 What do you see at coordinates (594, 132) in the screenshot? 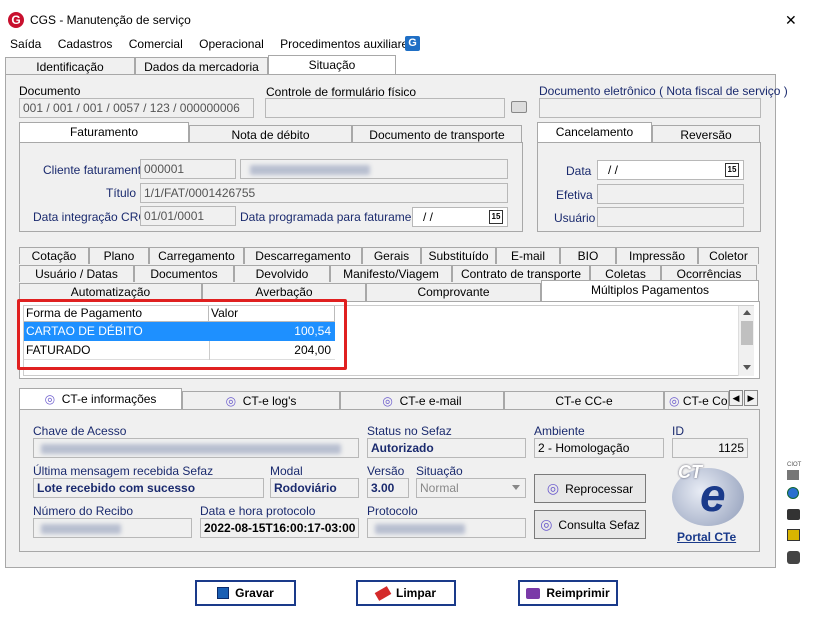
I see `tab-cancelamento: Cancelamento` at bounding box center [594, 132].